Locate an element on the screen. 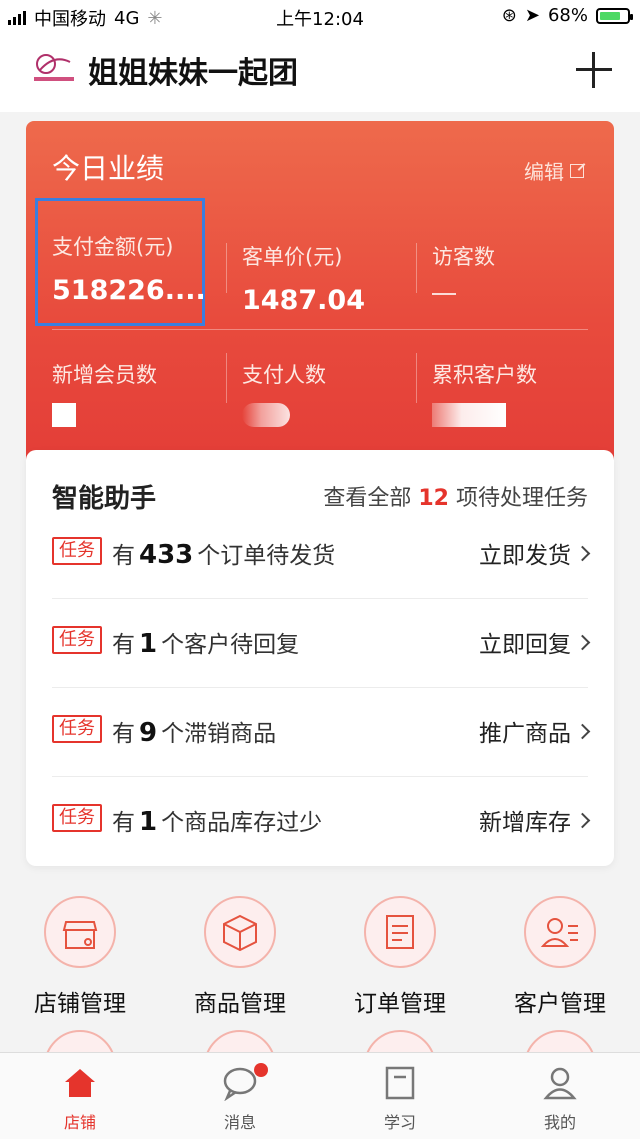  metric-label: 累积客户数 is located at coordinates (484, 375).